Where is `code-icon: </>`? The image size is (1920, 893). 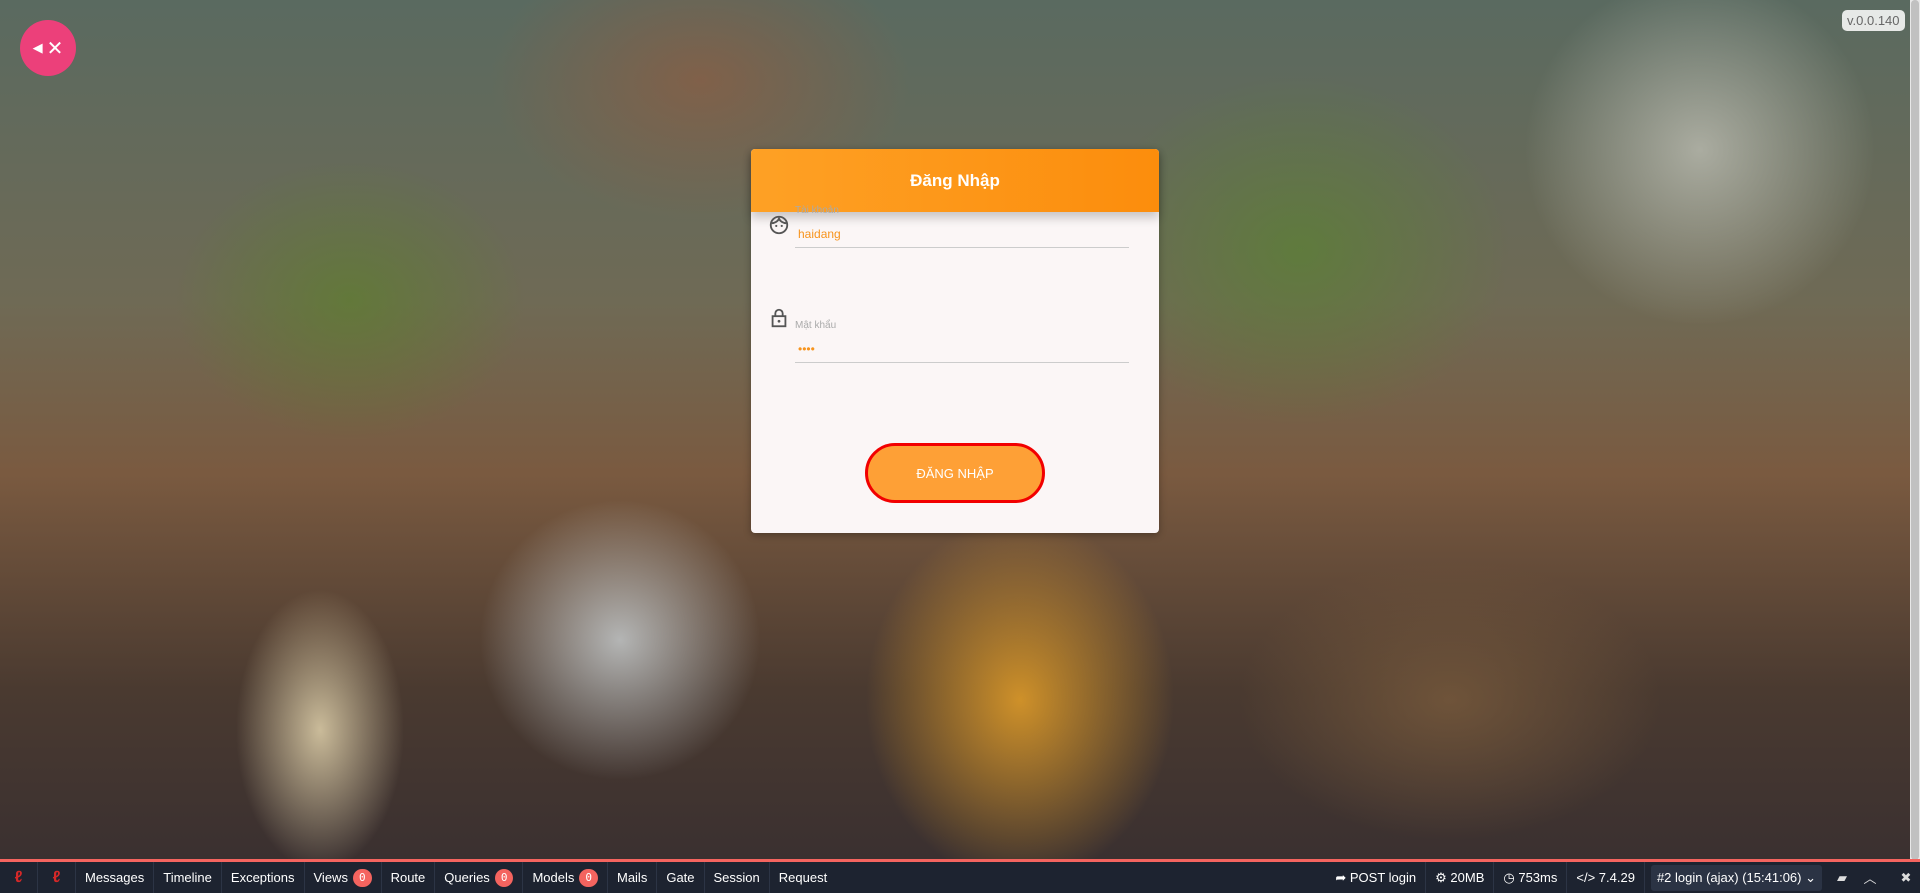 code-icon: </> is located at coordinates (1587, 877).